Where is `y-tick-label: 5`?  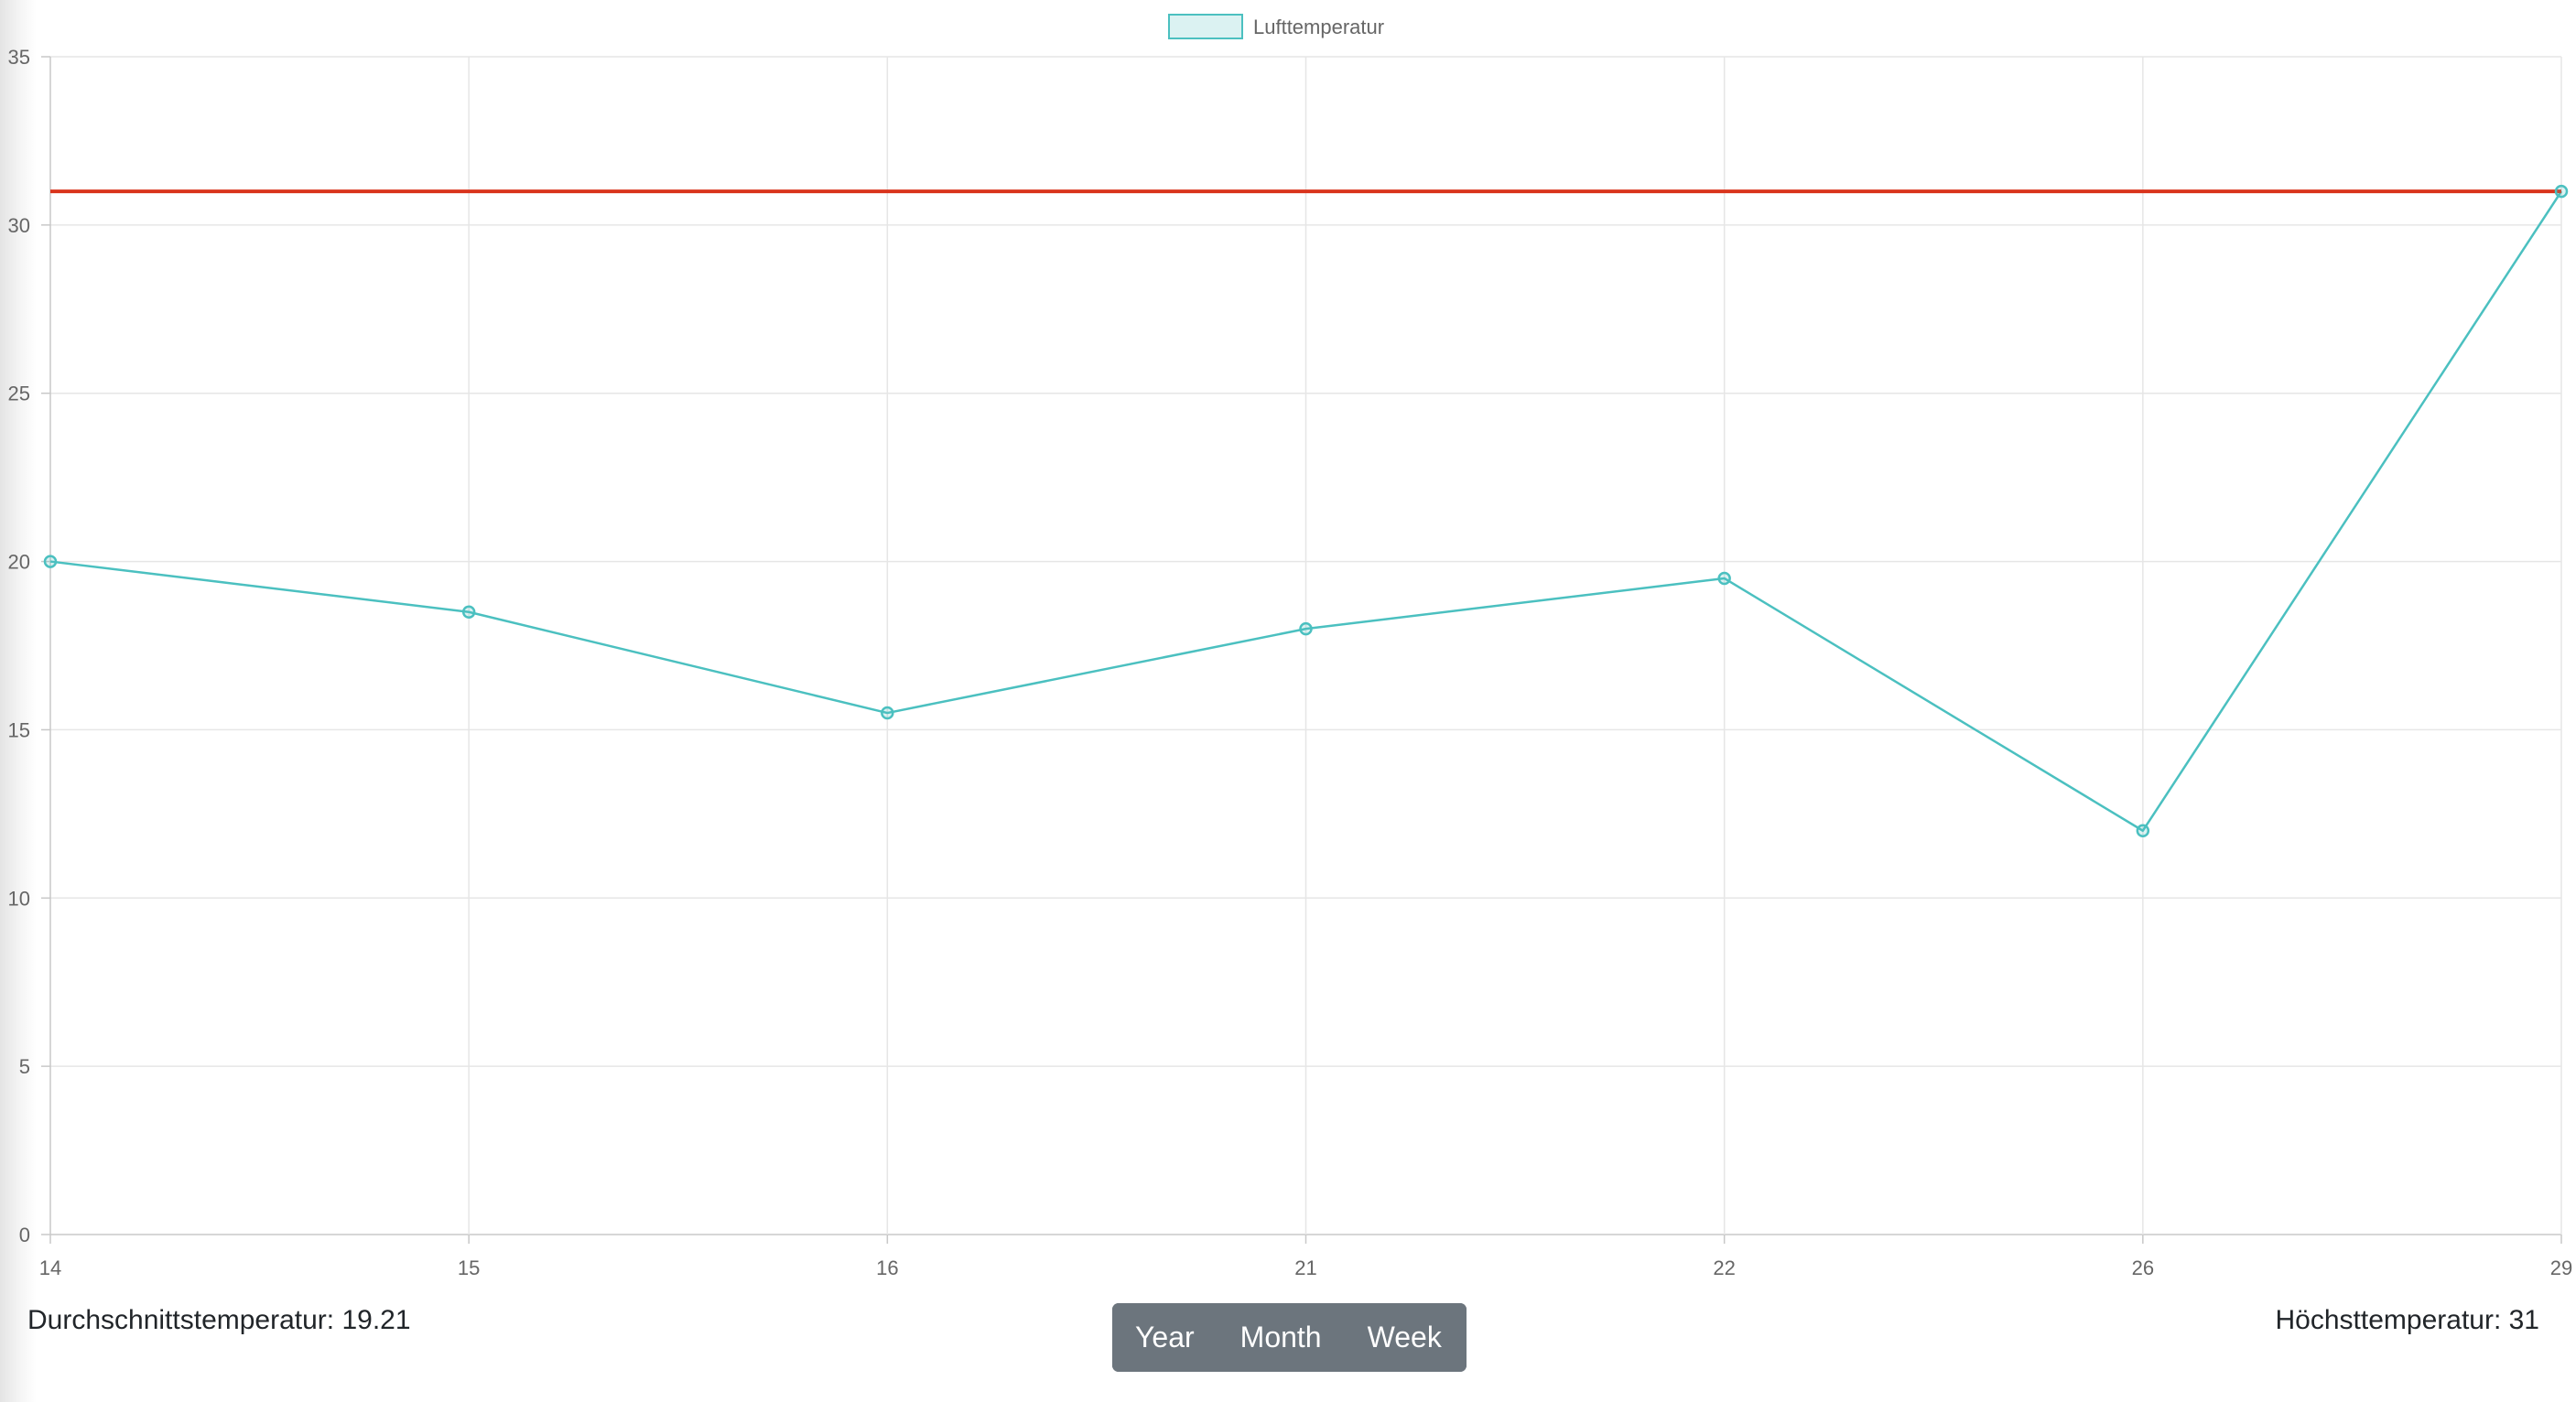
y-tick-label: 5 is located at coordinates (25, 1066).